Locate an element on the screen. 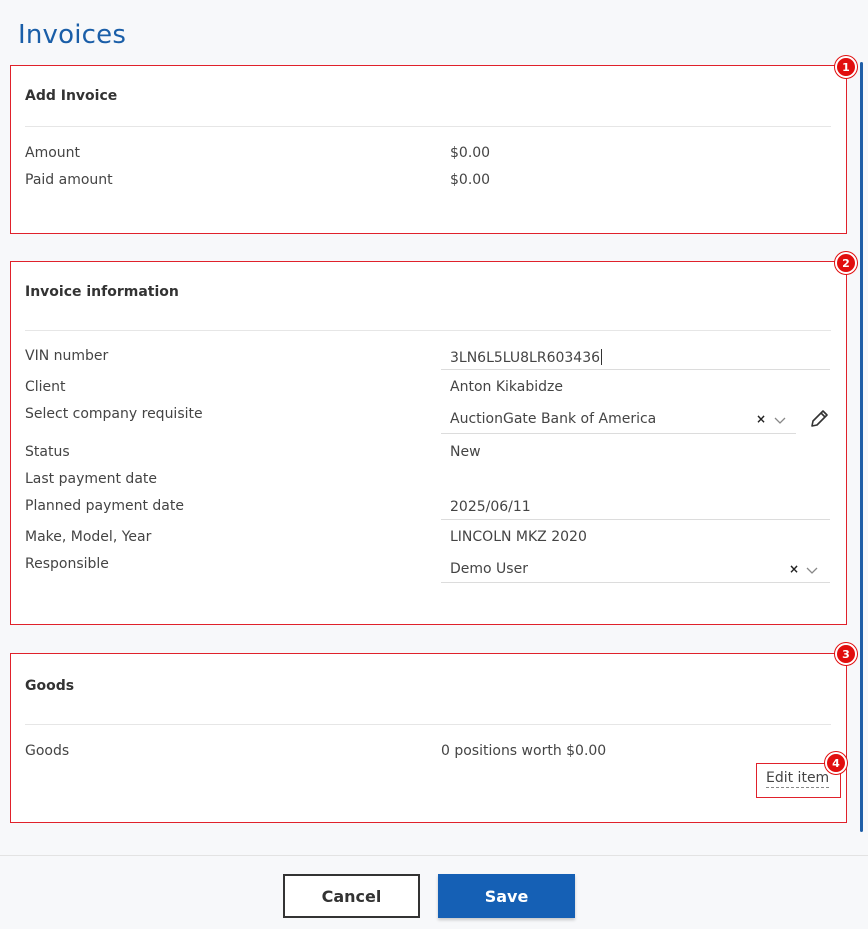  requisite-clear-icon: × is located at coordinates (761, 419).